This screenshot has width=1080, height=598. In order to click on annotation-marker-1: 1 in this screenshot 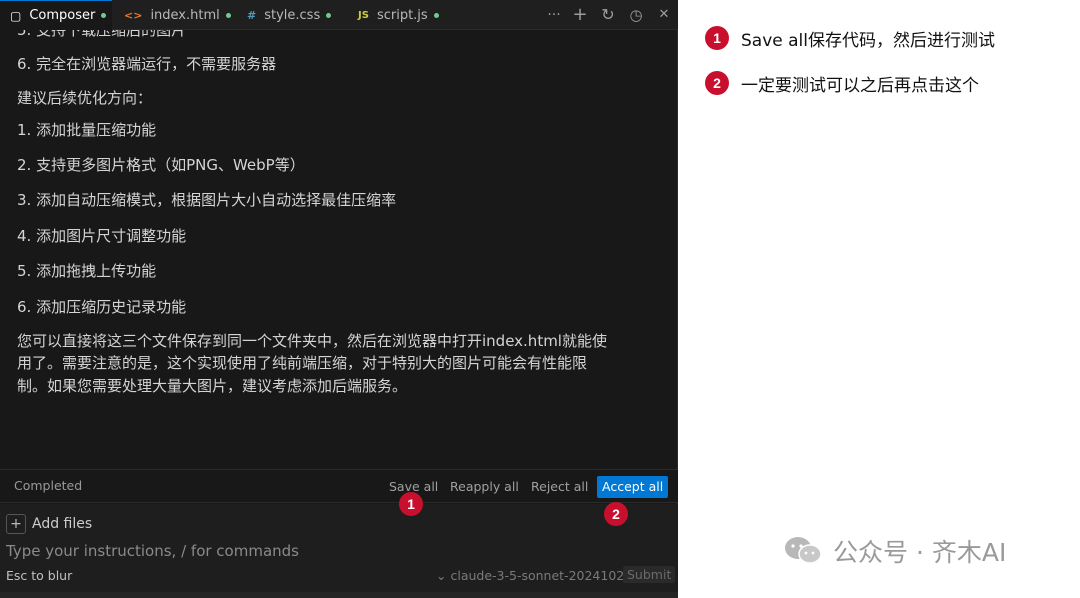, I will do `click(411, 504)`.